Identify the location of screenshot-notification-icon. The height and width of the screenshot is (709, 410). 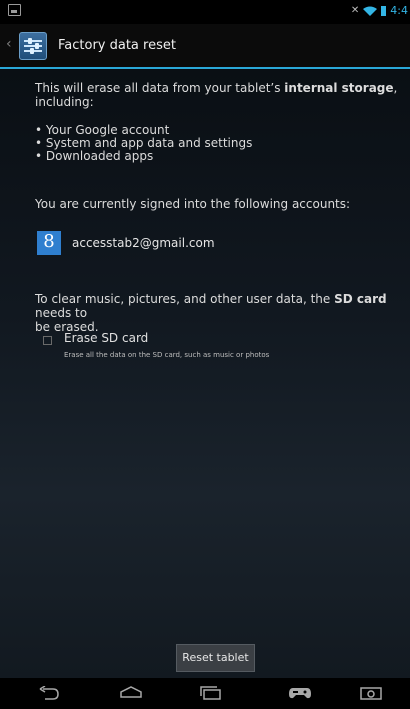
(14, 10).